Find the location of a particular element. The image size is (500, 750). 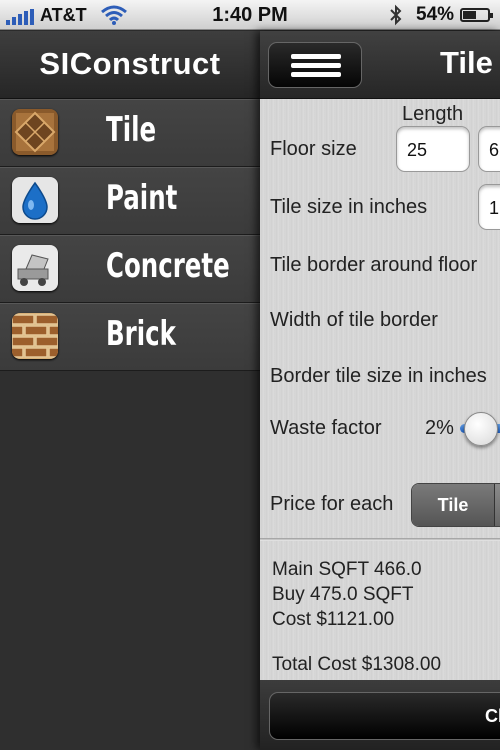

waste-factor-label: Waste factor is located at coordinates (326, 428).